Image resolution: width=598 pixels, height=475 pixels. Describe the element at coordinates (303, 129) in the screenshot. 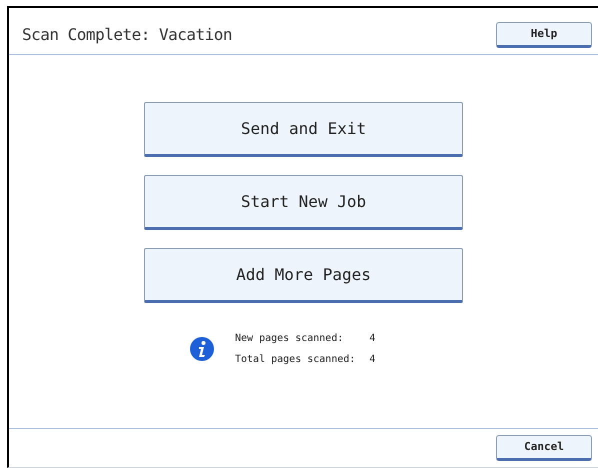

I see `action-button: Send and Exit` at that location.